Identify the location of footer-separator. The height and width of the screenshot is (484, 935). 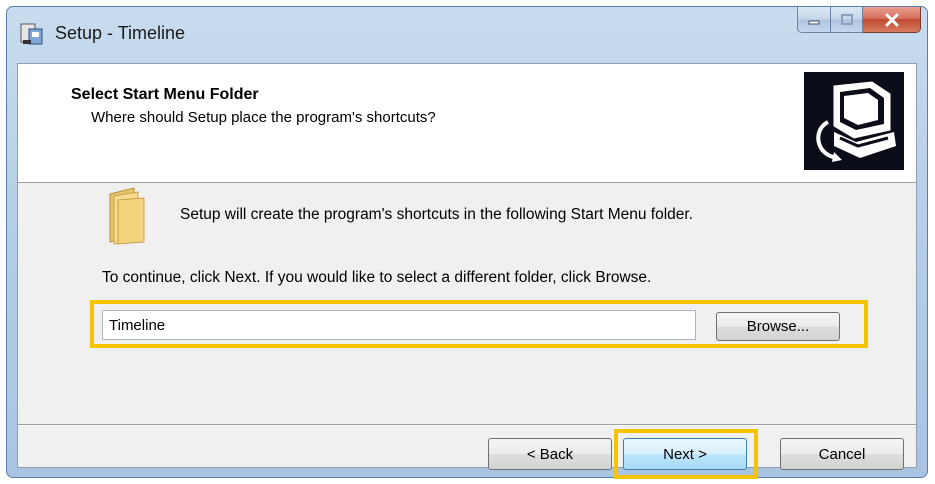
(467, 425).